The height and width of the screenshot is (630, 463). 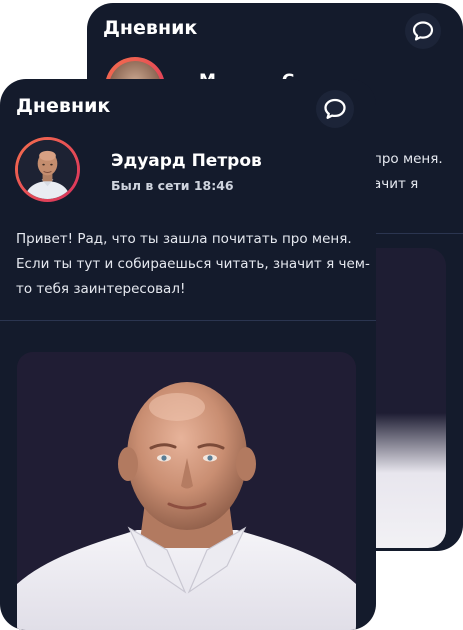 What do you see at coordinates (396, 184) in the screenshot?
I see `bio-fragment: ачит я` at bounding box center [396, 184].